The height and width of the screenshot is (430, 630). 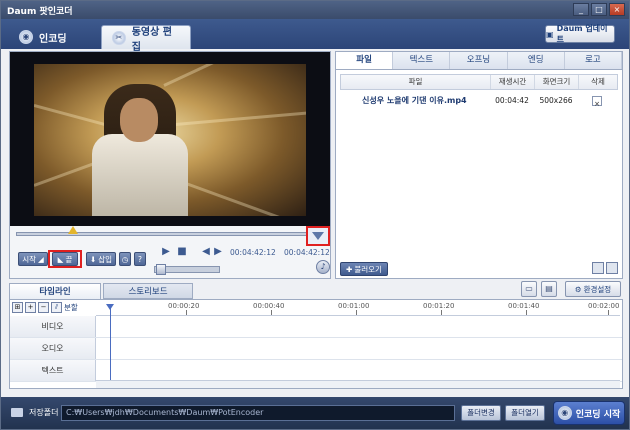 What do you see at coordinates (56, 307) in the screenshot?
I see `split-icon: ⫽` at bounding box center [56, 307].